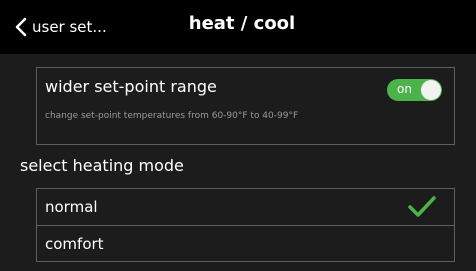 The height and width of the screenshot is (271, 476). Describe the element at coordinates (102, 165) in the screenshot. I see `heating-mode-heading: select heating mode` at that location.